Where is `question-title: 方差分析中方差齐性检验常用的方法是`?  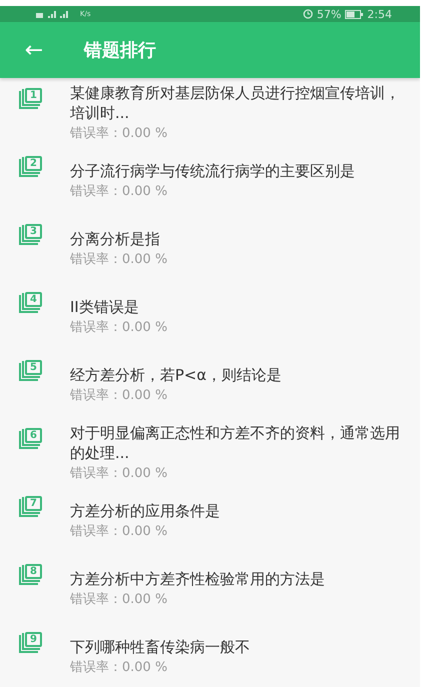 question-title: 方差分析中方差齐性检验常用的方法是 is located at coordinates (197, 578).